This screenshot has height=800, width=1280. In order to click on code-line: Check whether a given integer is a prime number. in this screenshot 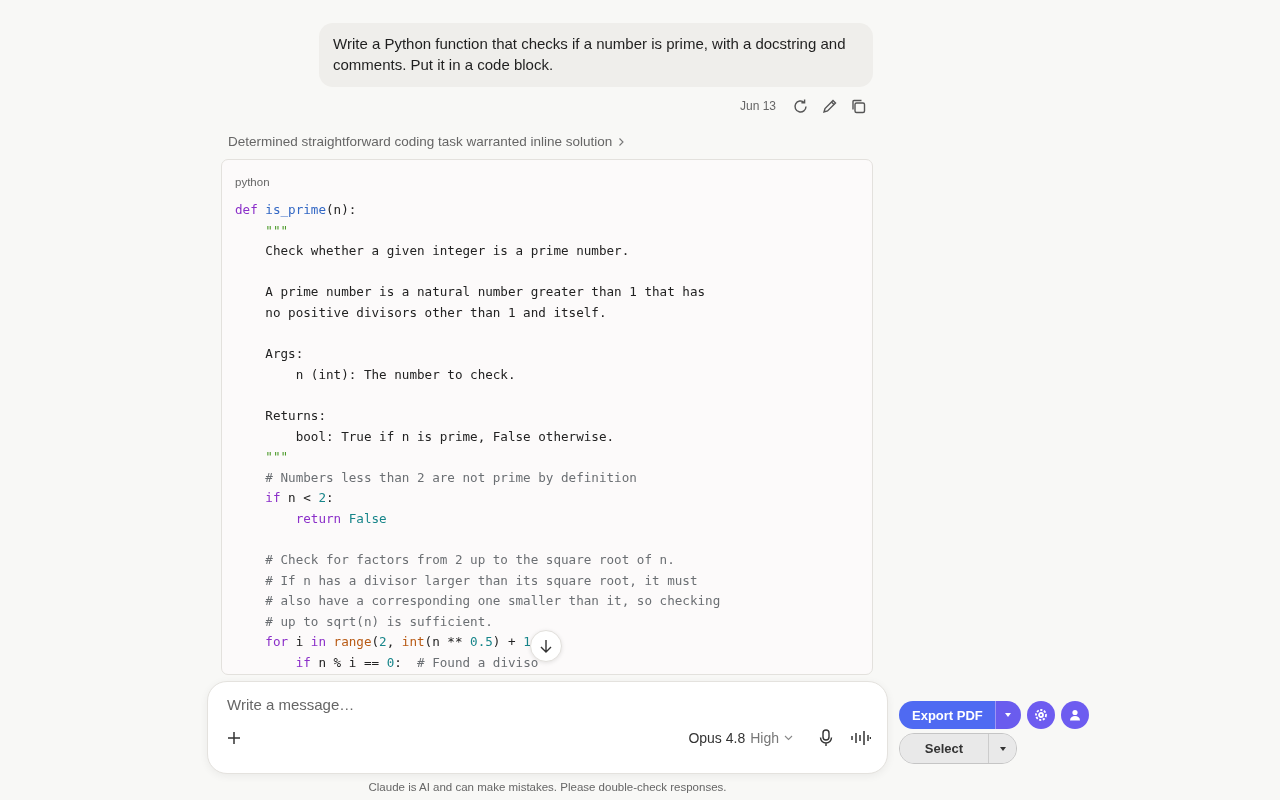, I will do `click(447, 251)`.